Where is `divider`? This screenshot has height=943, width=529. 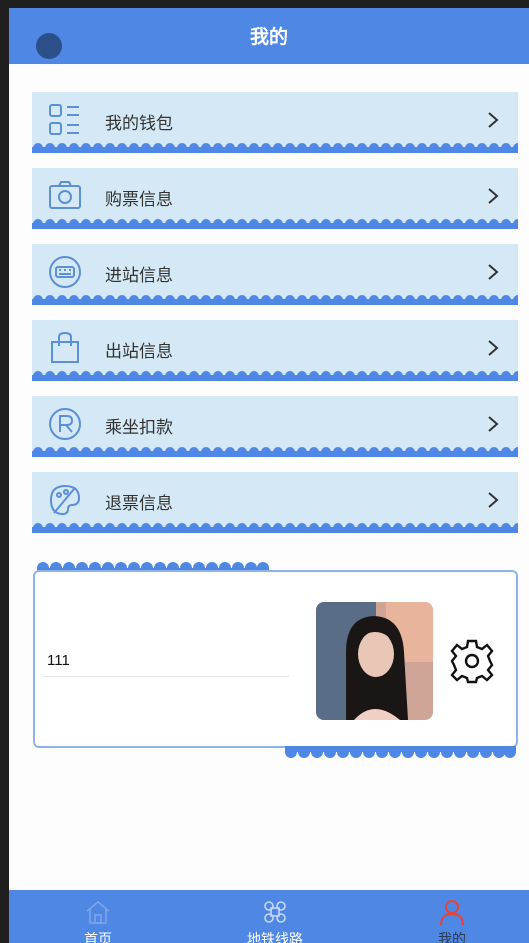 divider is located at coordinates (166, 676).